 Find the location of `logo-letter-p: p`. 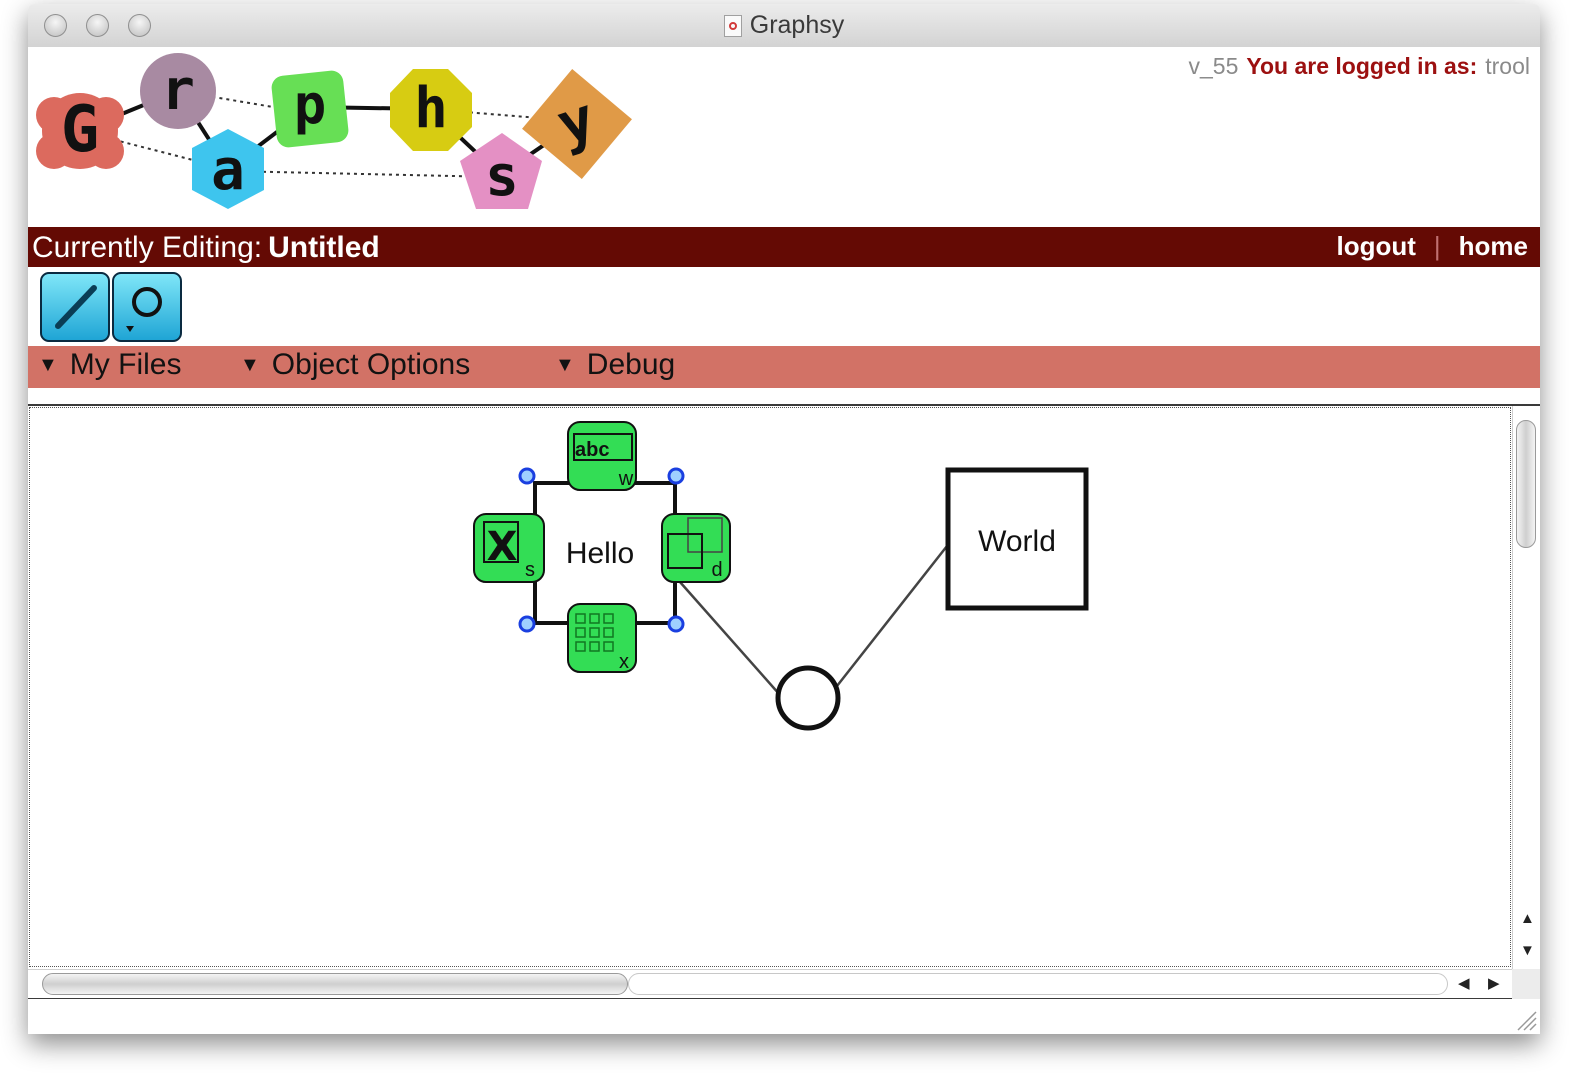

logo-letter-p: p is located at coordinates (310, 109).